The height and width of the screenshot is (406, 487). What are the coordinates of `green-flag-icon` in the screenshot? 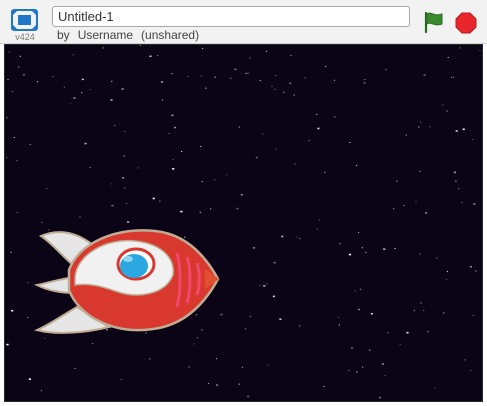 It's located at (433, 22).